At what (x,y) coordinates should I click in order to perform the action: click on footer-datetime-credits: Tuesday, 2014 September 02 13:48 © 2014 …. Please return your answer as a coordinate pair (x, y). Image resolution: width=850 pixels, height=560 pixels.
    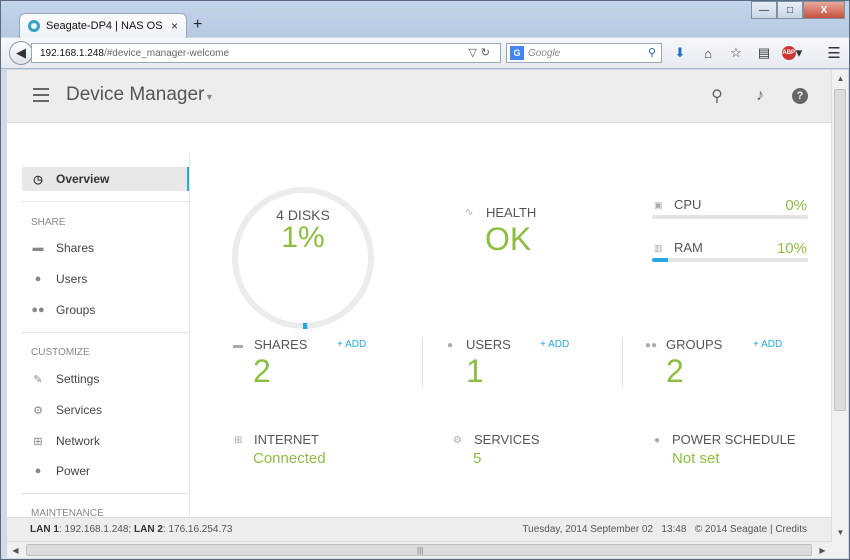
    Looking at the image, I should click on (664, 529).